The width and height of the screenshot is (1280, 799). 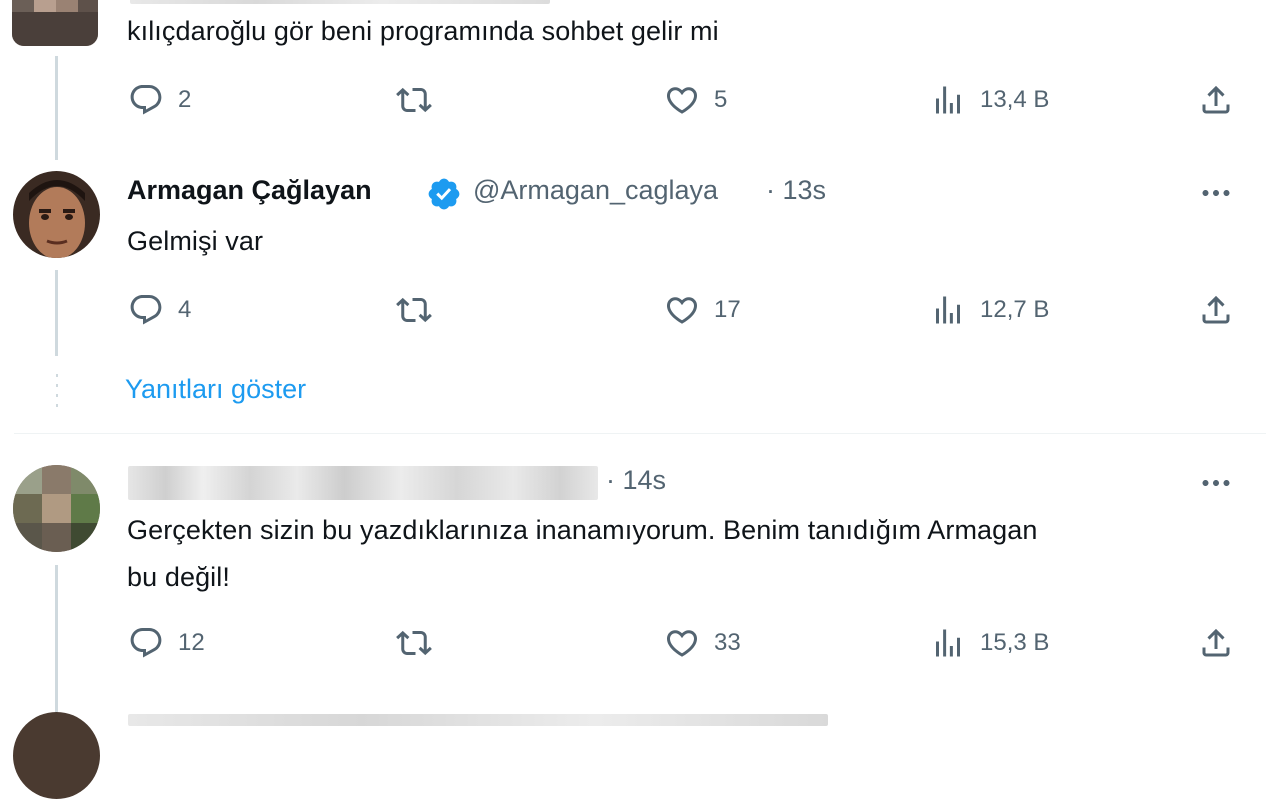 I want to click on tweet-text-line-2: bu değil!, so click(x=178, y=577).